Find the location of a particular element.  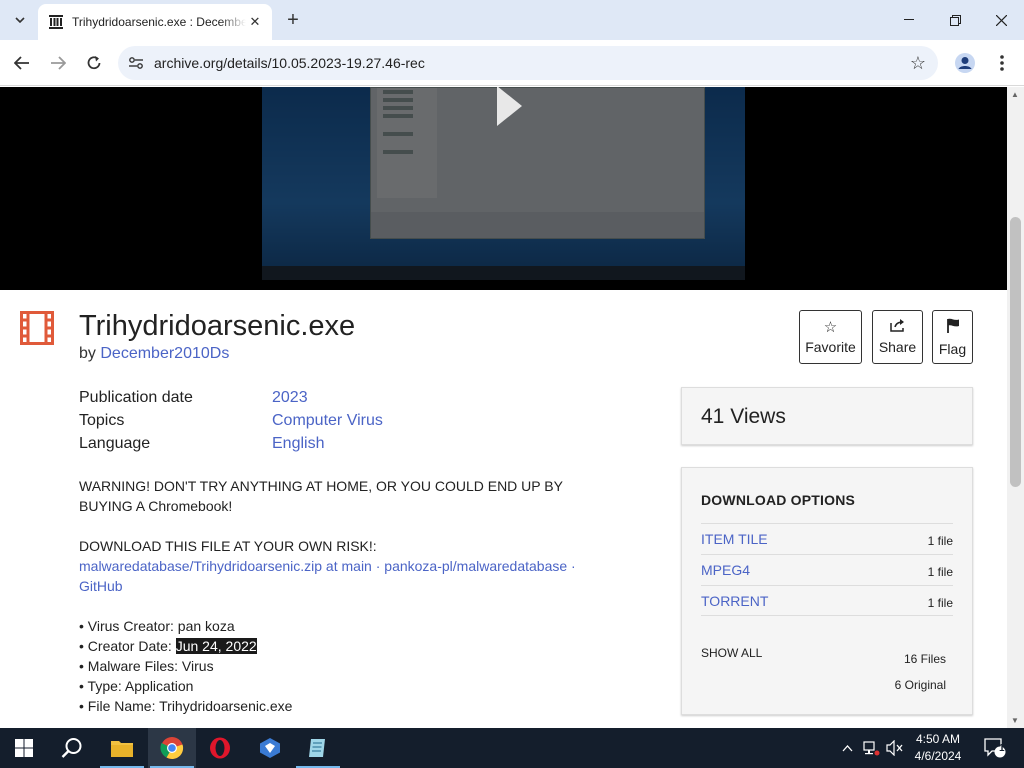

download-torrent-link: TORRENT is located at coordinates (734, 601).